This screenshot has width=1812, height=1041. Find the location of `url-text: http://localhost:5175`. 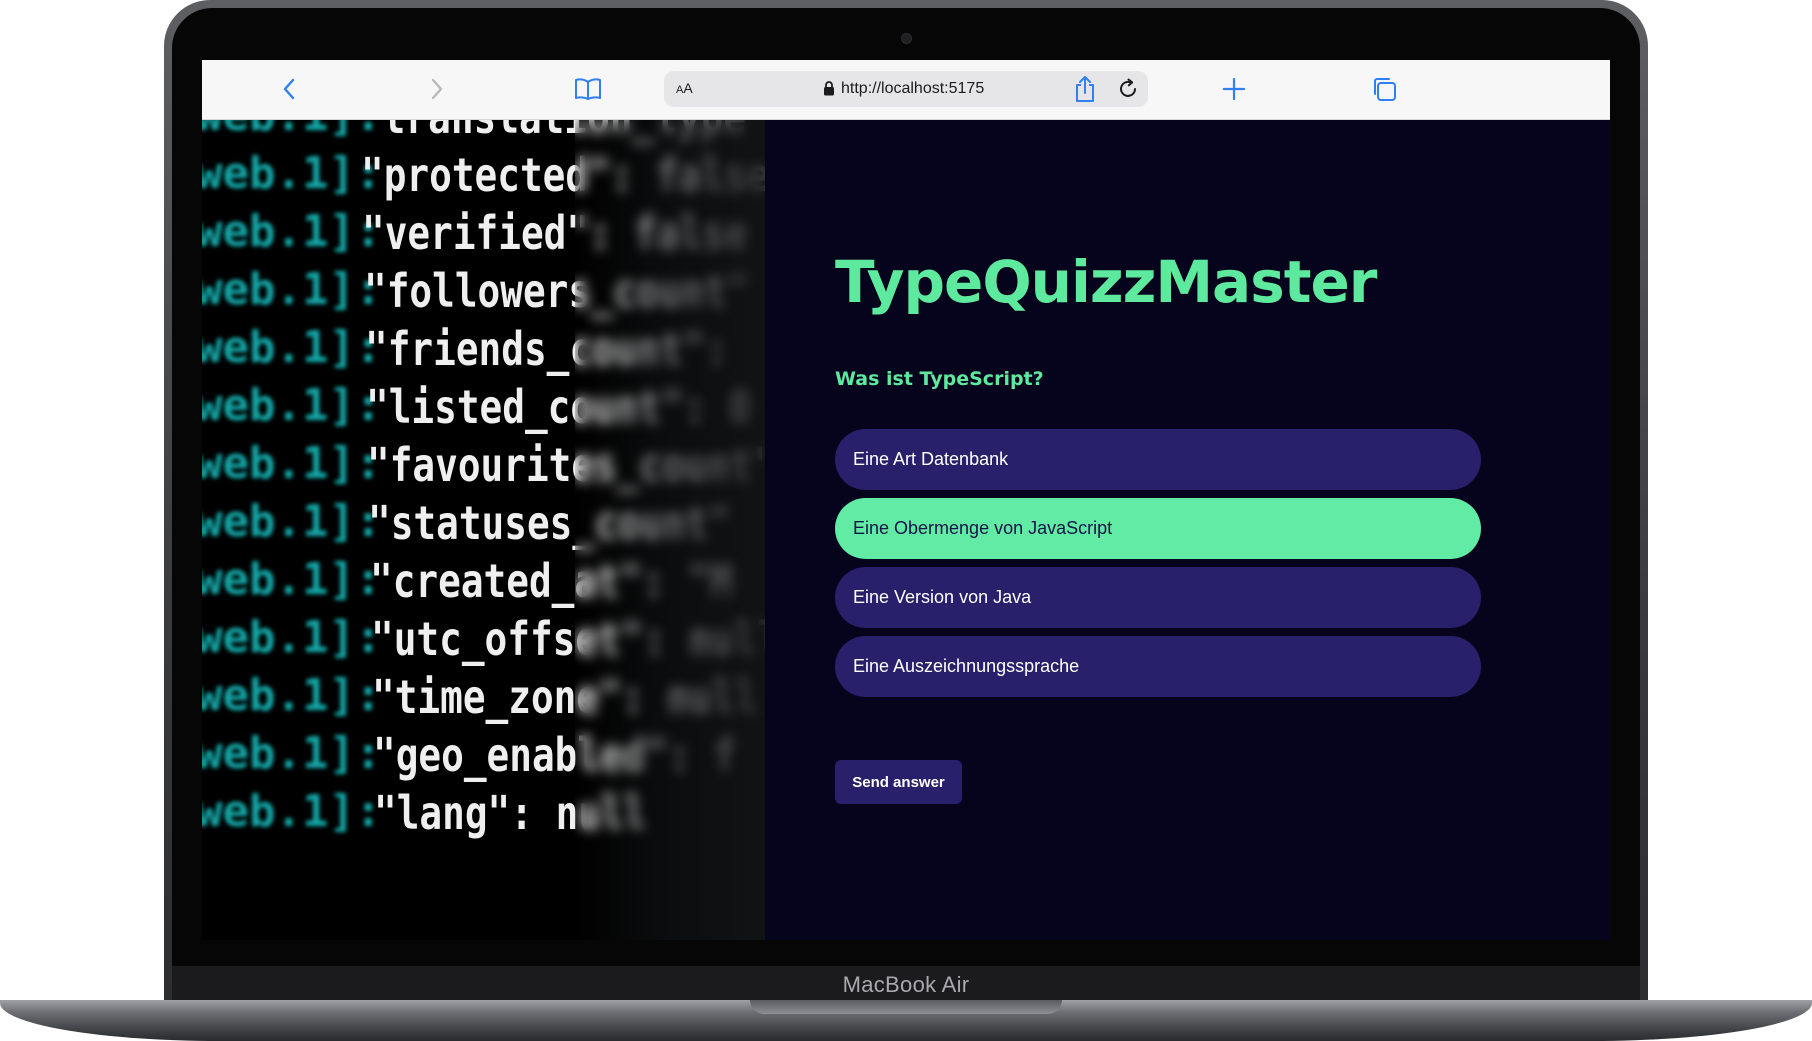

url-text: http://localhost:5175 is located at coordinates (912, 89).